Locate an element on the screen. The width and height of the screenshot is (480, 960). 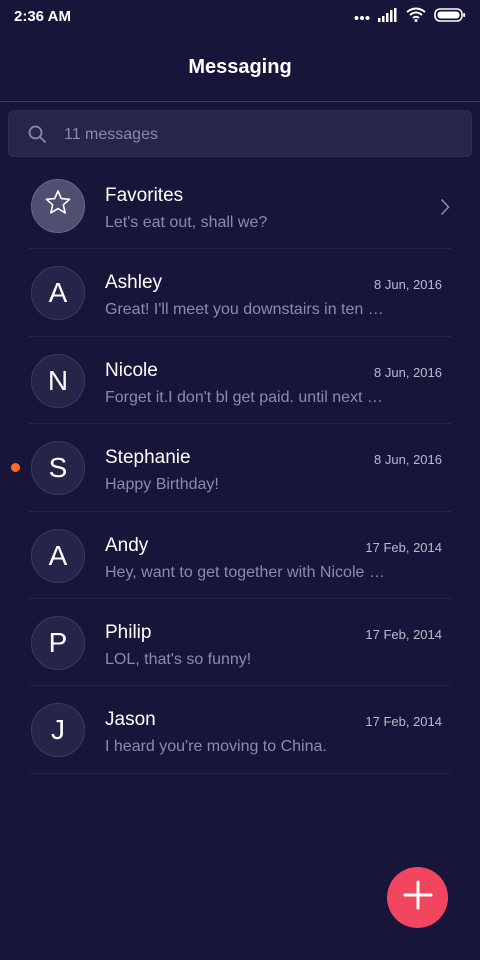
conversation-item: P Philip 17 Feb, 2014 LOL, that's so funny! is located at coordinates (240, 643).